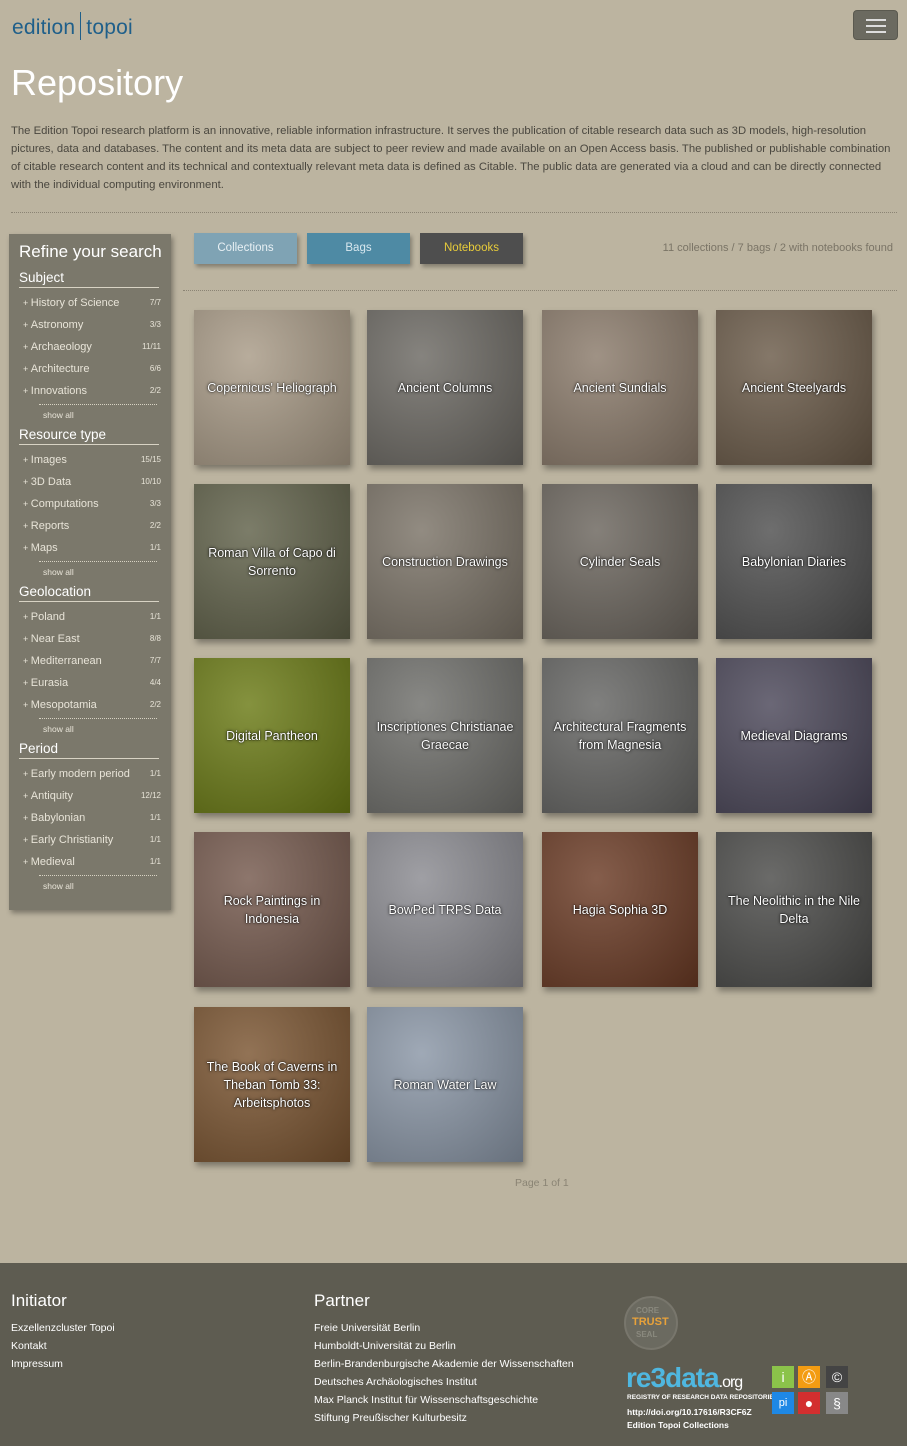 This screenshot has height=1446, width=907. I want to click on tile-title: The Neolithic in the Nile Delta, so click(793, 909).